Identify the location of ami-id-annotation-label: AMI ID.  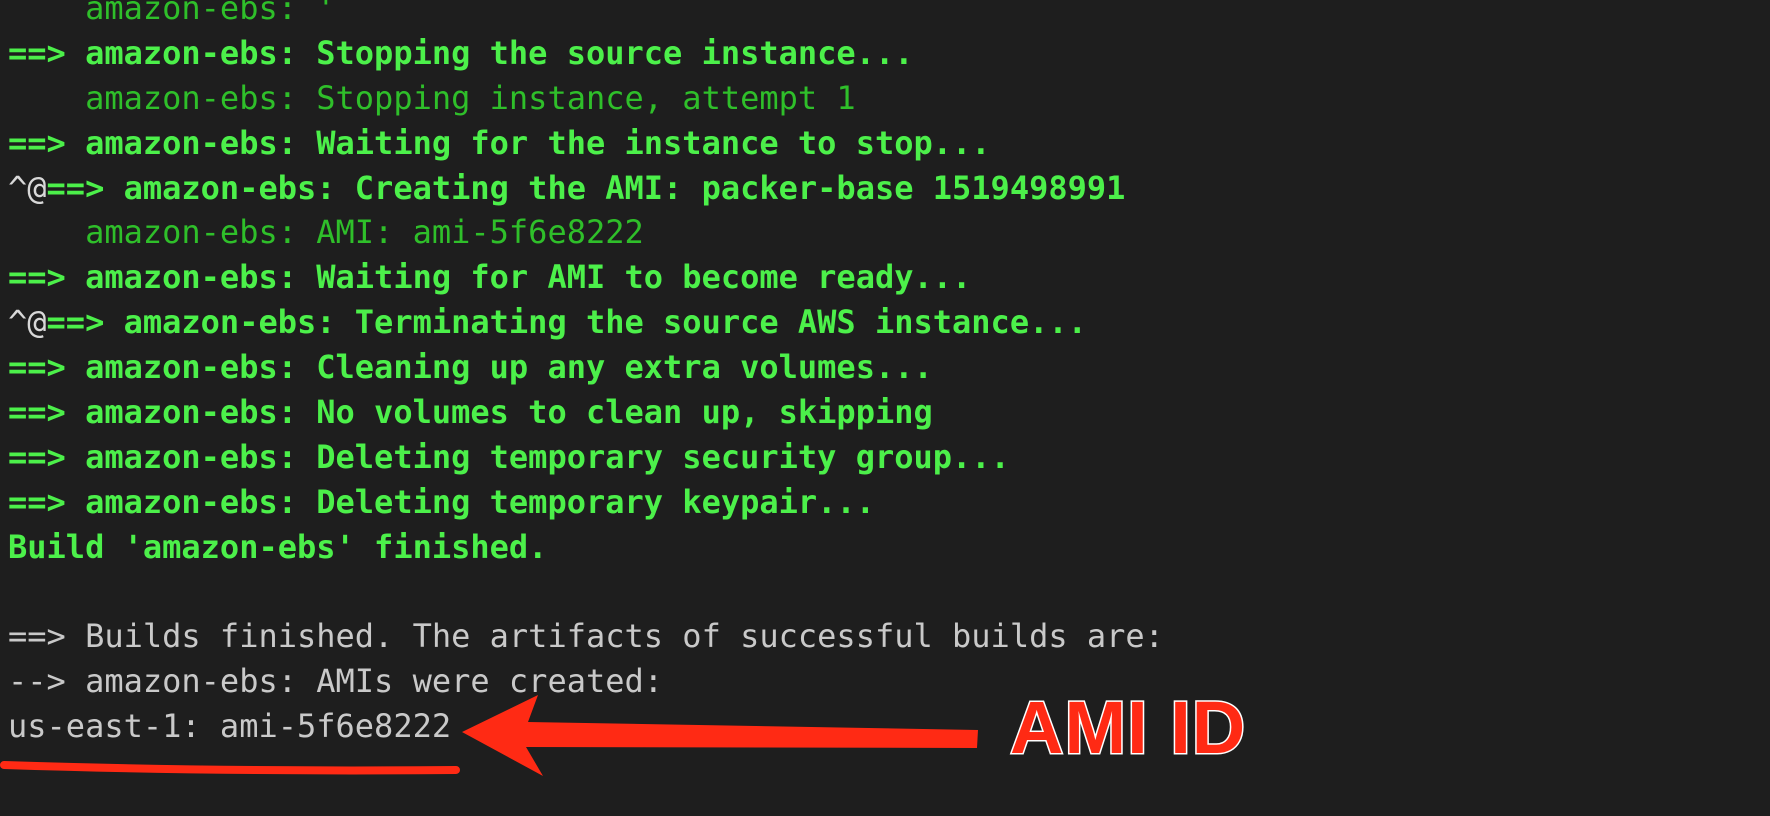
(1127, 727).